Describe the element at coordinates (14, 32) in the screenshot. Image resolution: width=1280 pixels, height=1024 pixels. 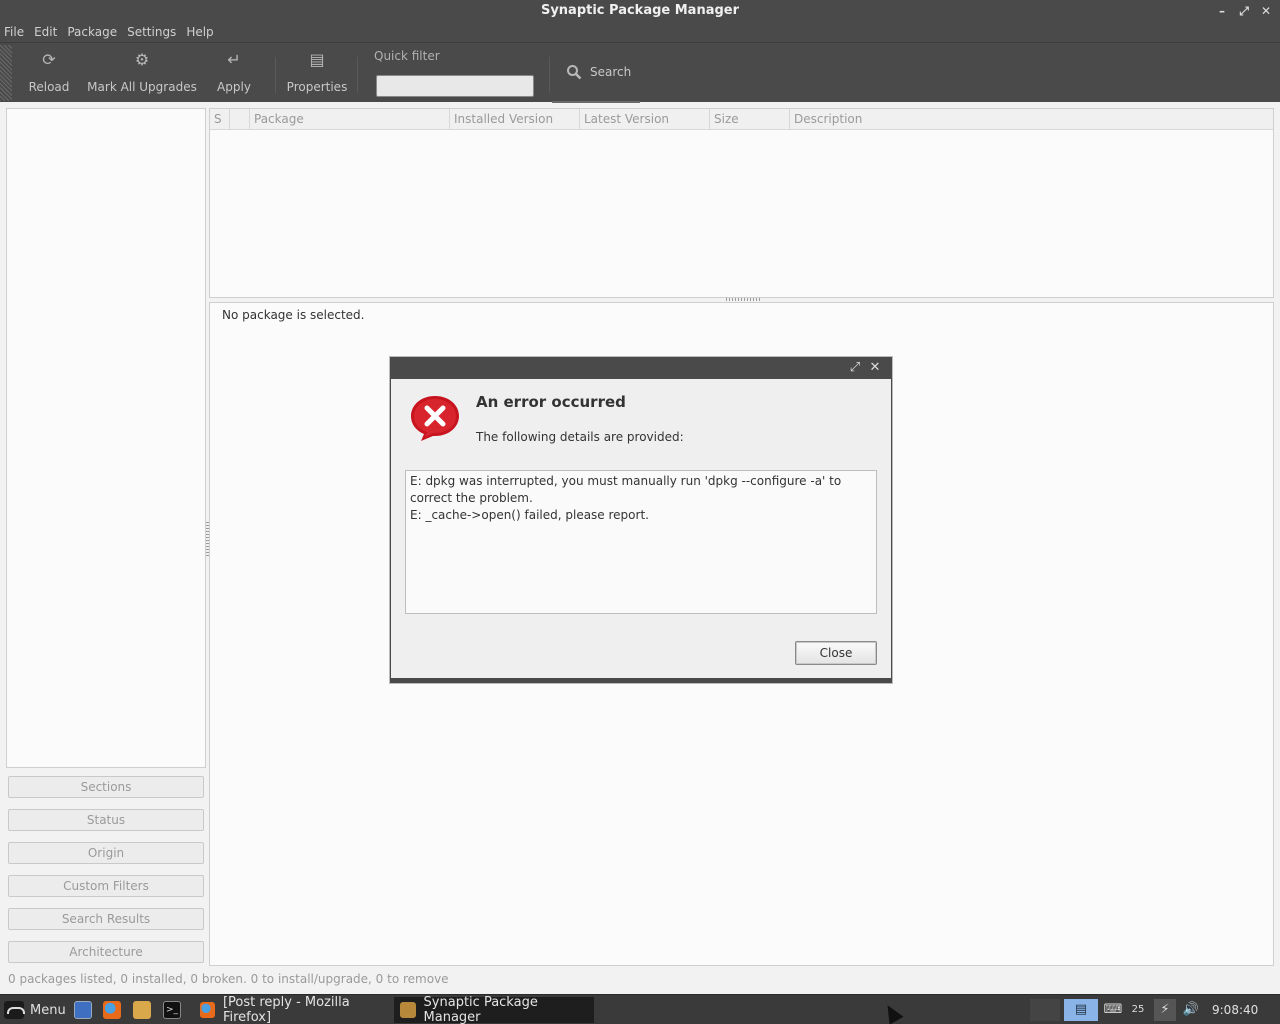
I see `menu-file: File` at that location.